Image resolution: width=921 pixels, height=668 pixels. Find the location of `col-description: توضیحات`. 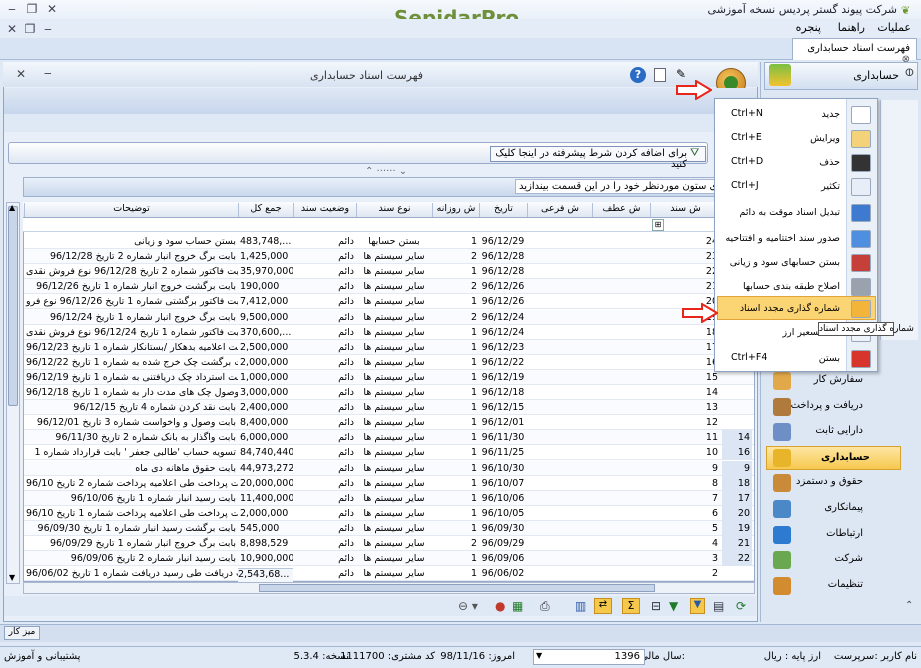

col-description: توضیحات is located at coordinates (131, 210).